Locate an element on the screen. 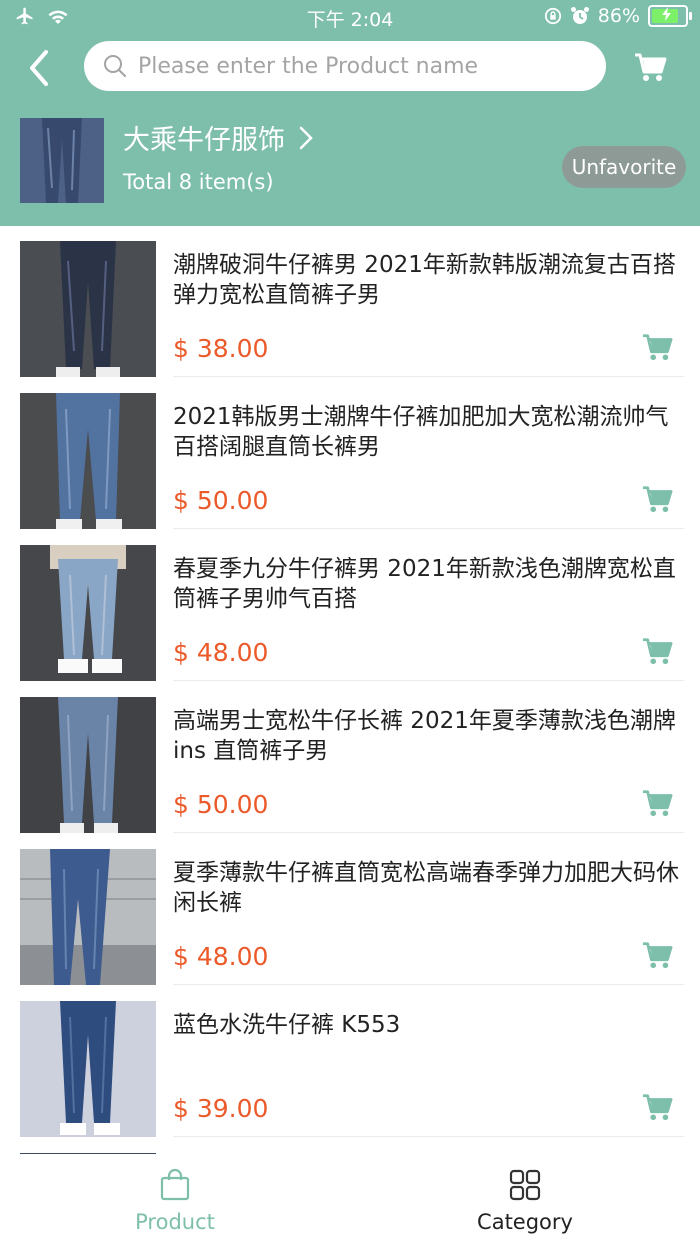  product-title: 高端男士宽松牛仔长裤 2021年夏季薄款浅色潮牌 ins 直筒裤子男 is located at coordinates (424, 736).